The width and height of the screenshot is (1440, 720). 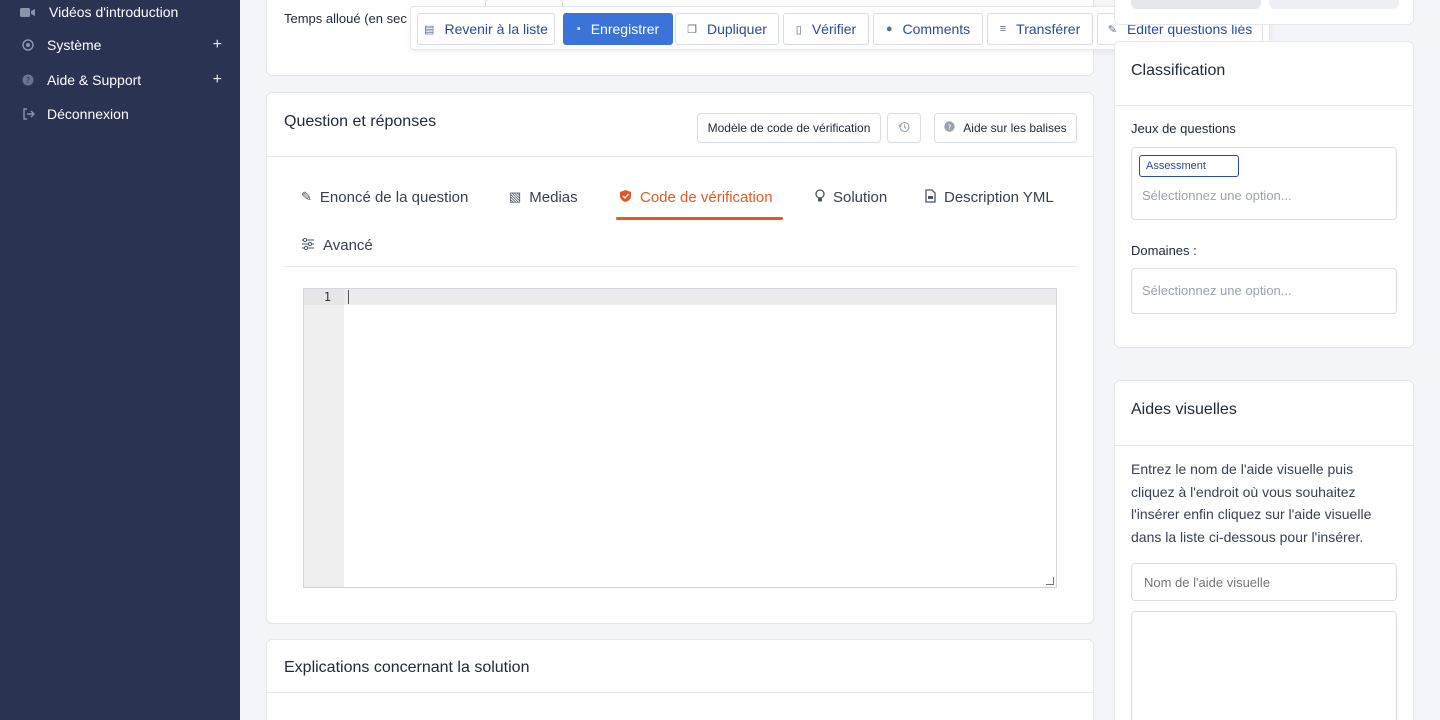 I want to click on transfer-label: Transférer, so click(x=1048, y=29).